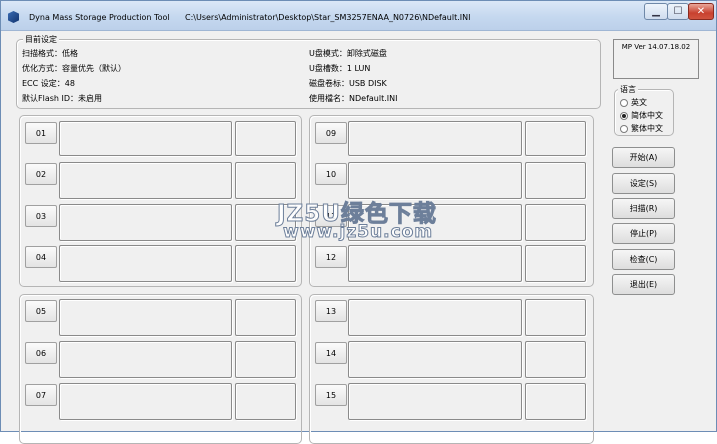  Describe the element at coordinates (41, 353) in the screenshot. I see `port-06-button: 06` at that location.